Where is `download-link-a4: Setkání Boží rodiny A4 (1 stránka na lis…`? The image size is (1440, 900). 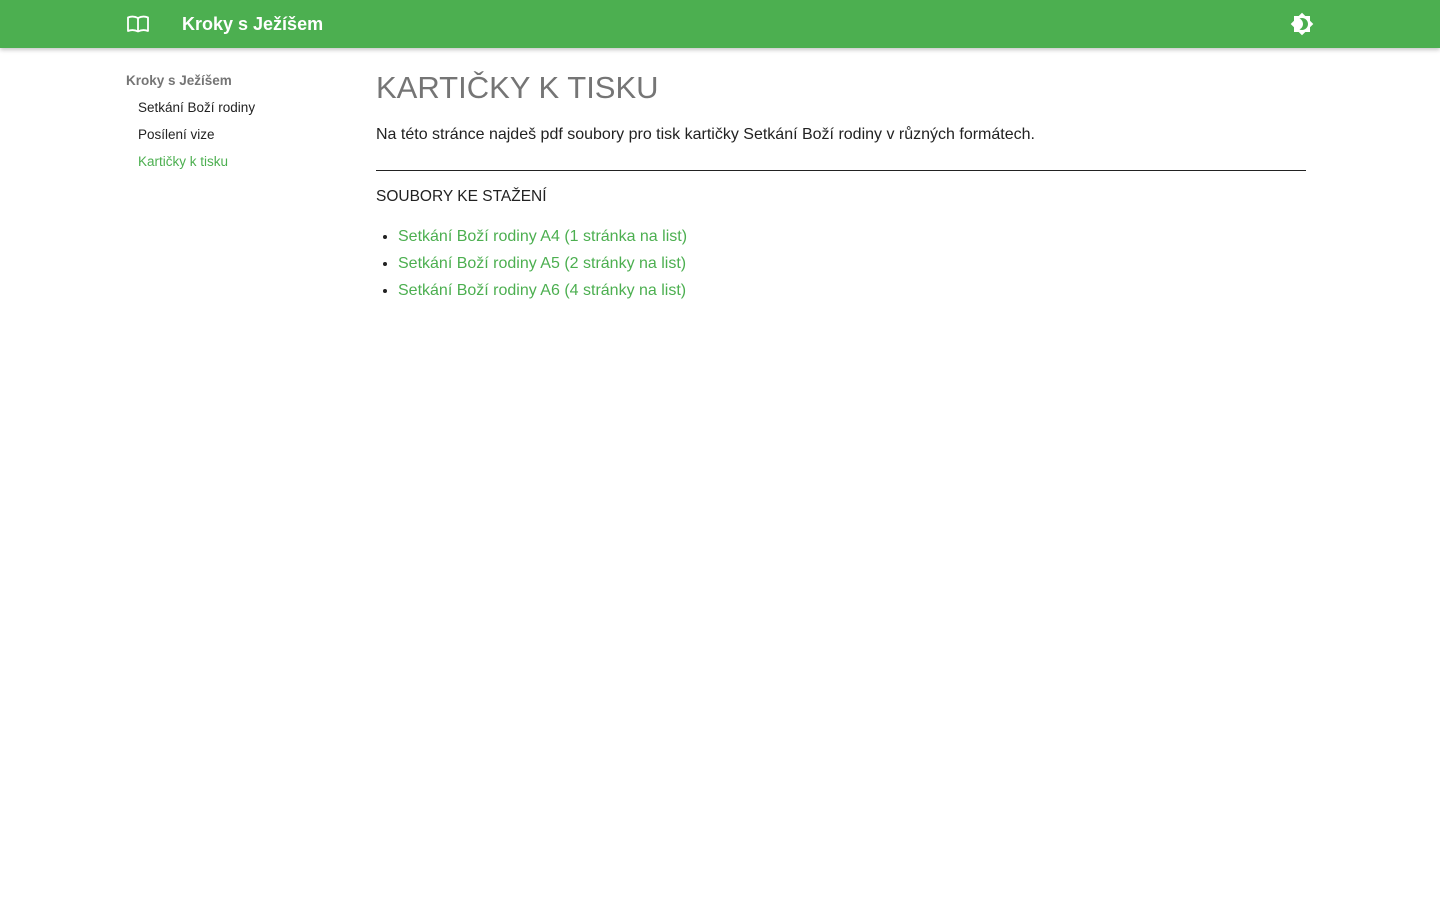
download-link-a4: Setkání Boží rodiny A4 (1 stránka na lis… is located at coordinates (542, 236).